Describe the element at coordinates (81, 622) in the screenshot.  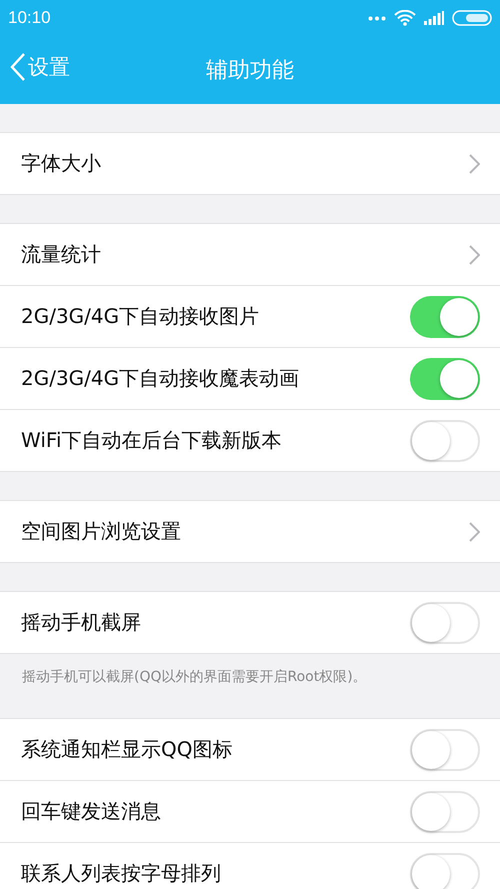
I see `row-label: 摇动手机截屏` at that location.